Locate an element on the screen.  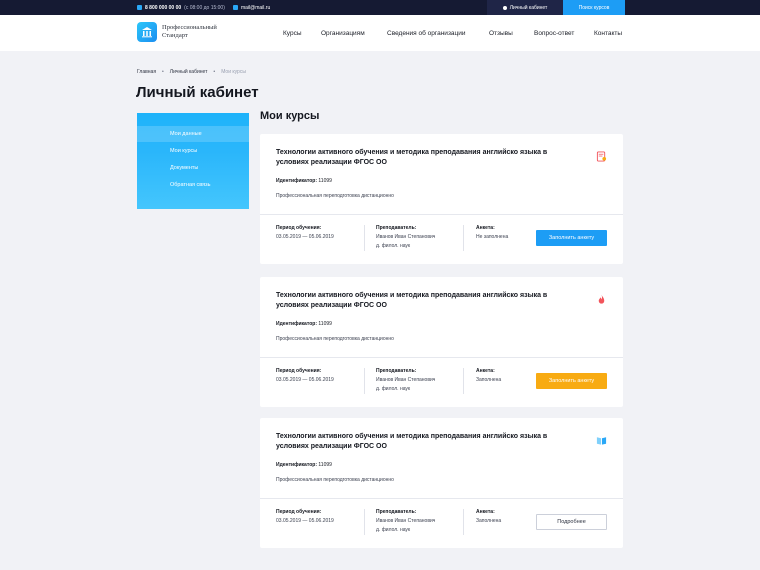
phone-contact: 8 800 000 00 00 (с 08:00 до 15:00) is located at coordinates (181, 7).